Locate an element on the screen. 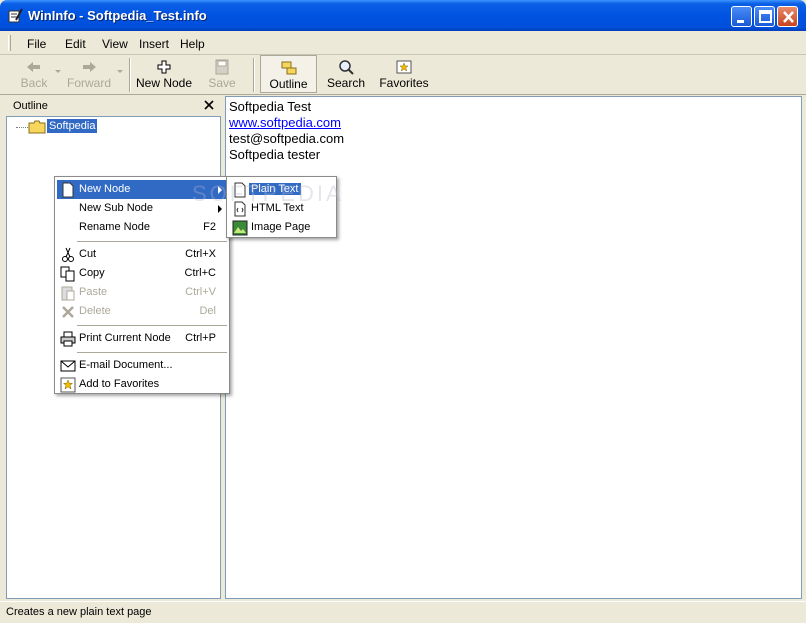 Image resolution: width=806 pixels, height=623 pixels. floppy-disk-icon is located at coordinates (222, 67).